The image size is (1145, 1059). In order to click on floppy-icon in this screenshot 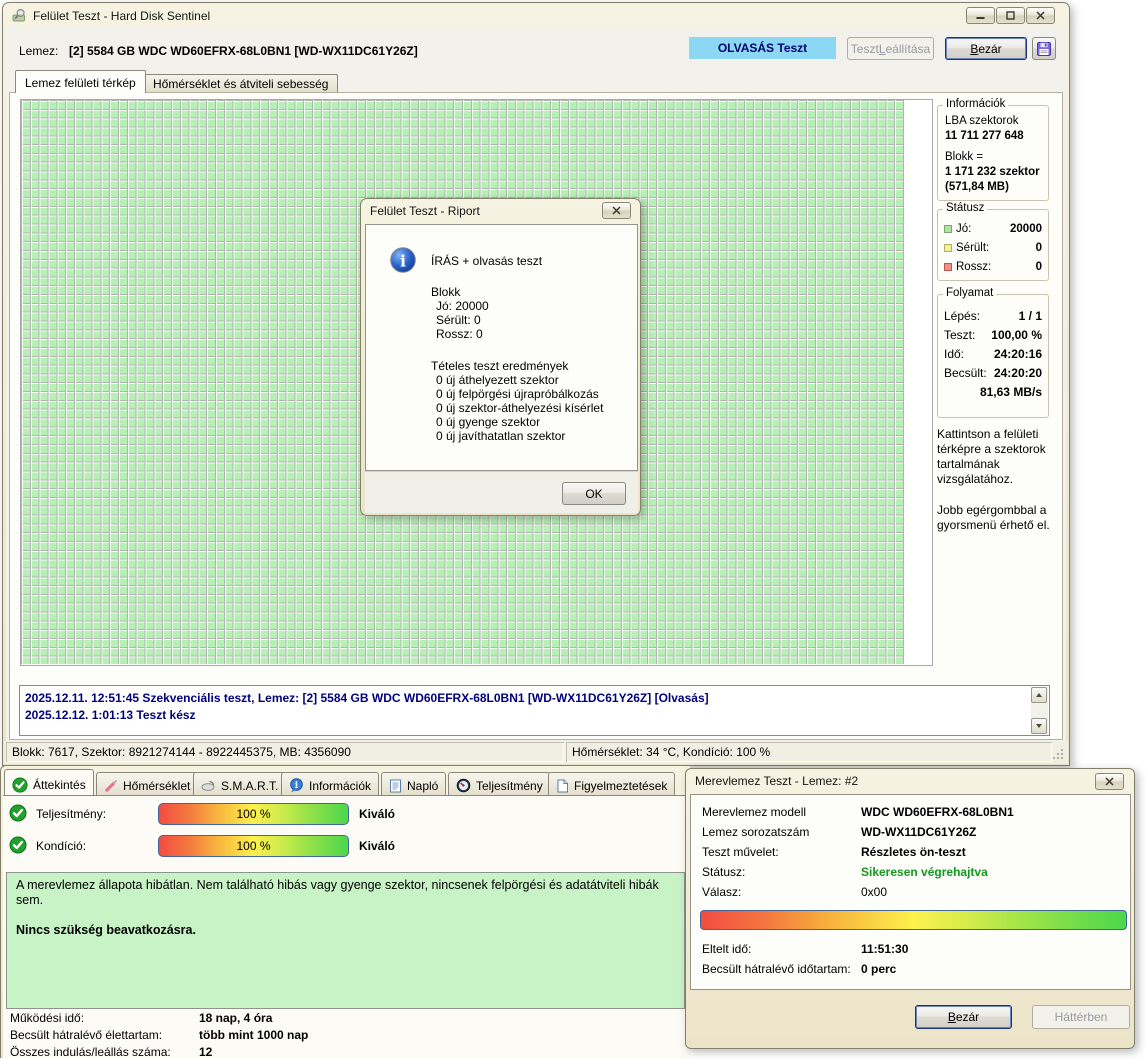, I will do `click(1044, 49)`.